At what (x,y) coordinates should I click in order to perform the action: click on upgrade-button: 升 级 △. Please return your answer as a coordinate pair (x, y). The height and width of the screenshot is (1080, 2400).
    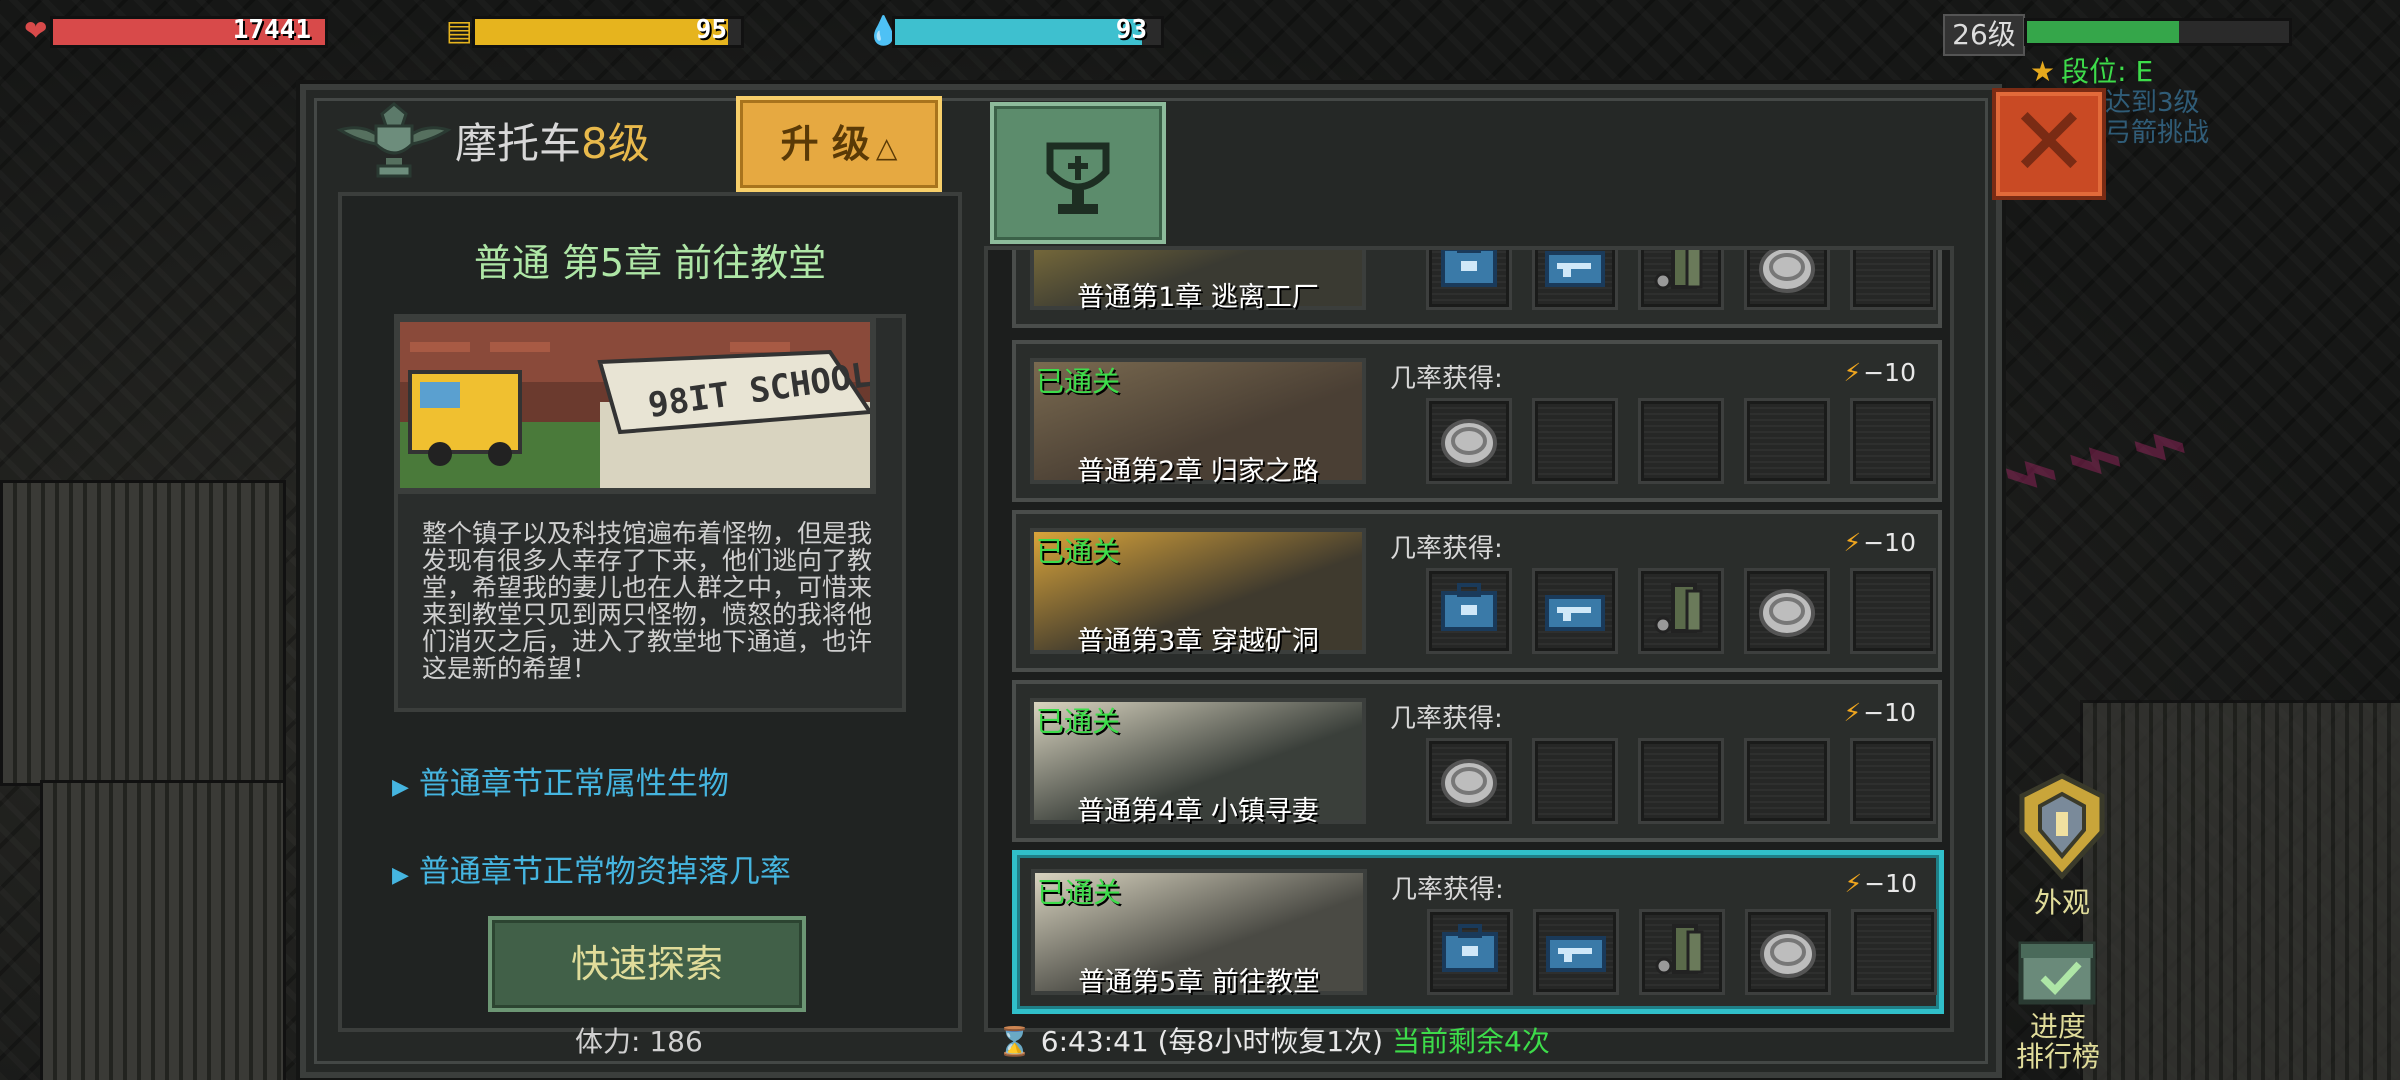
    Looking at the image, I should click on (839, 144).